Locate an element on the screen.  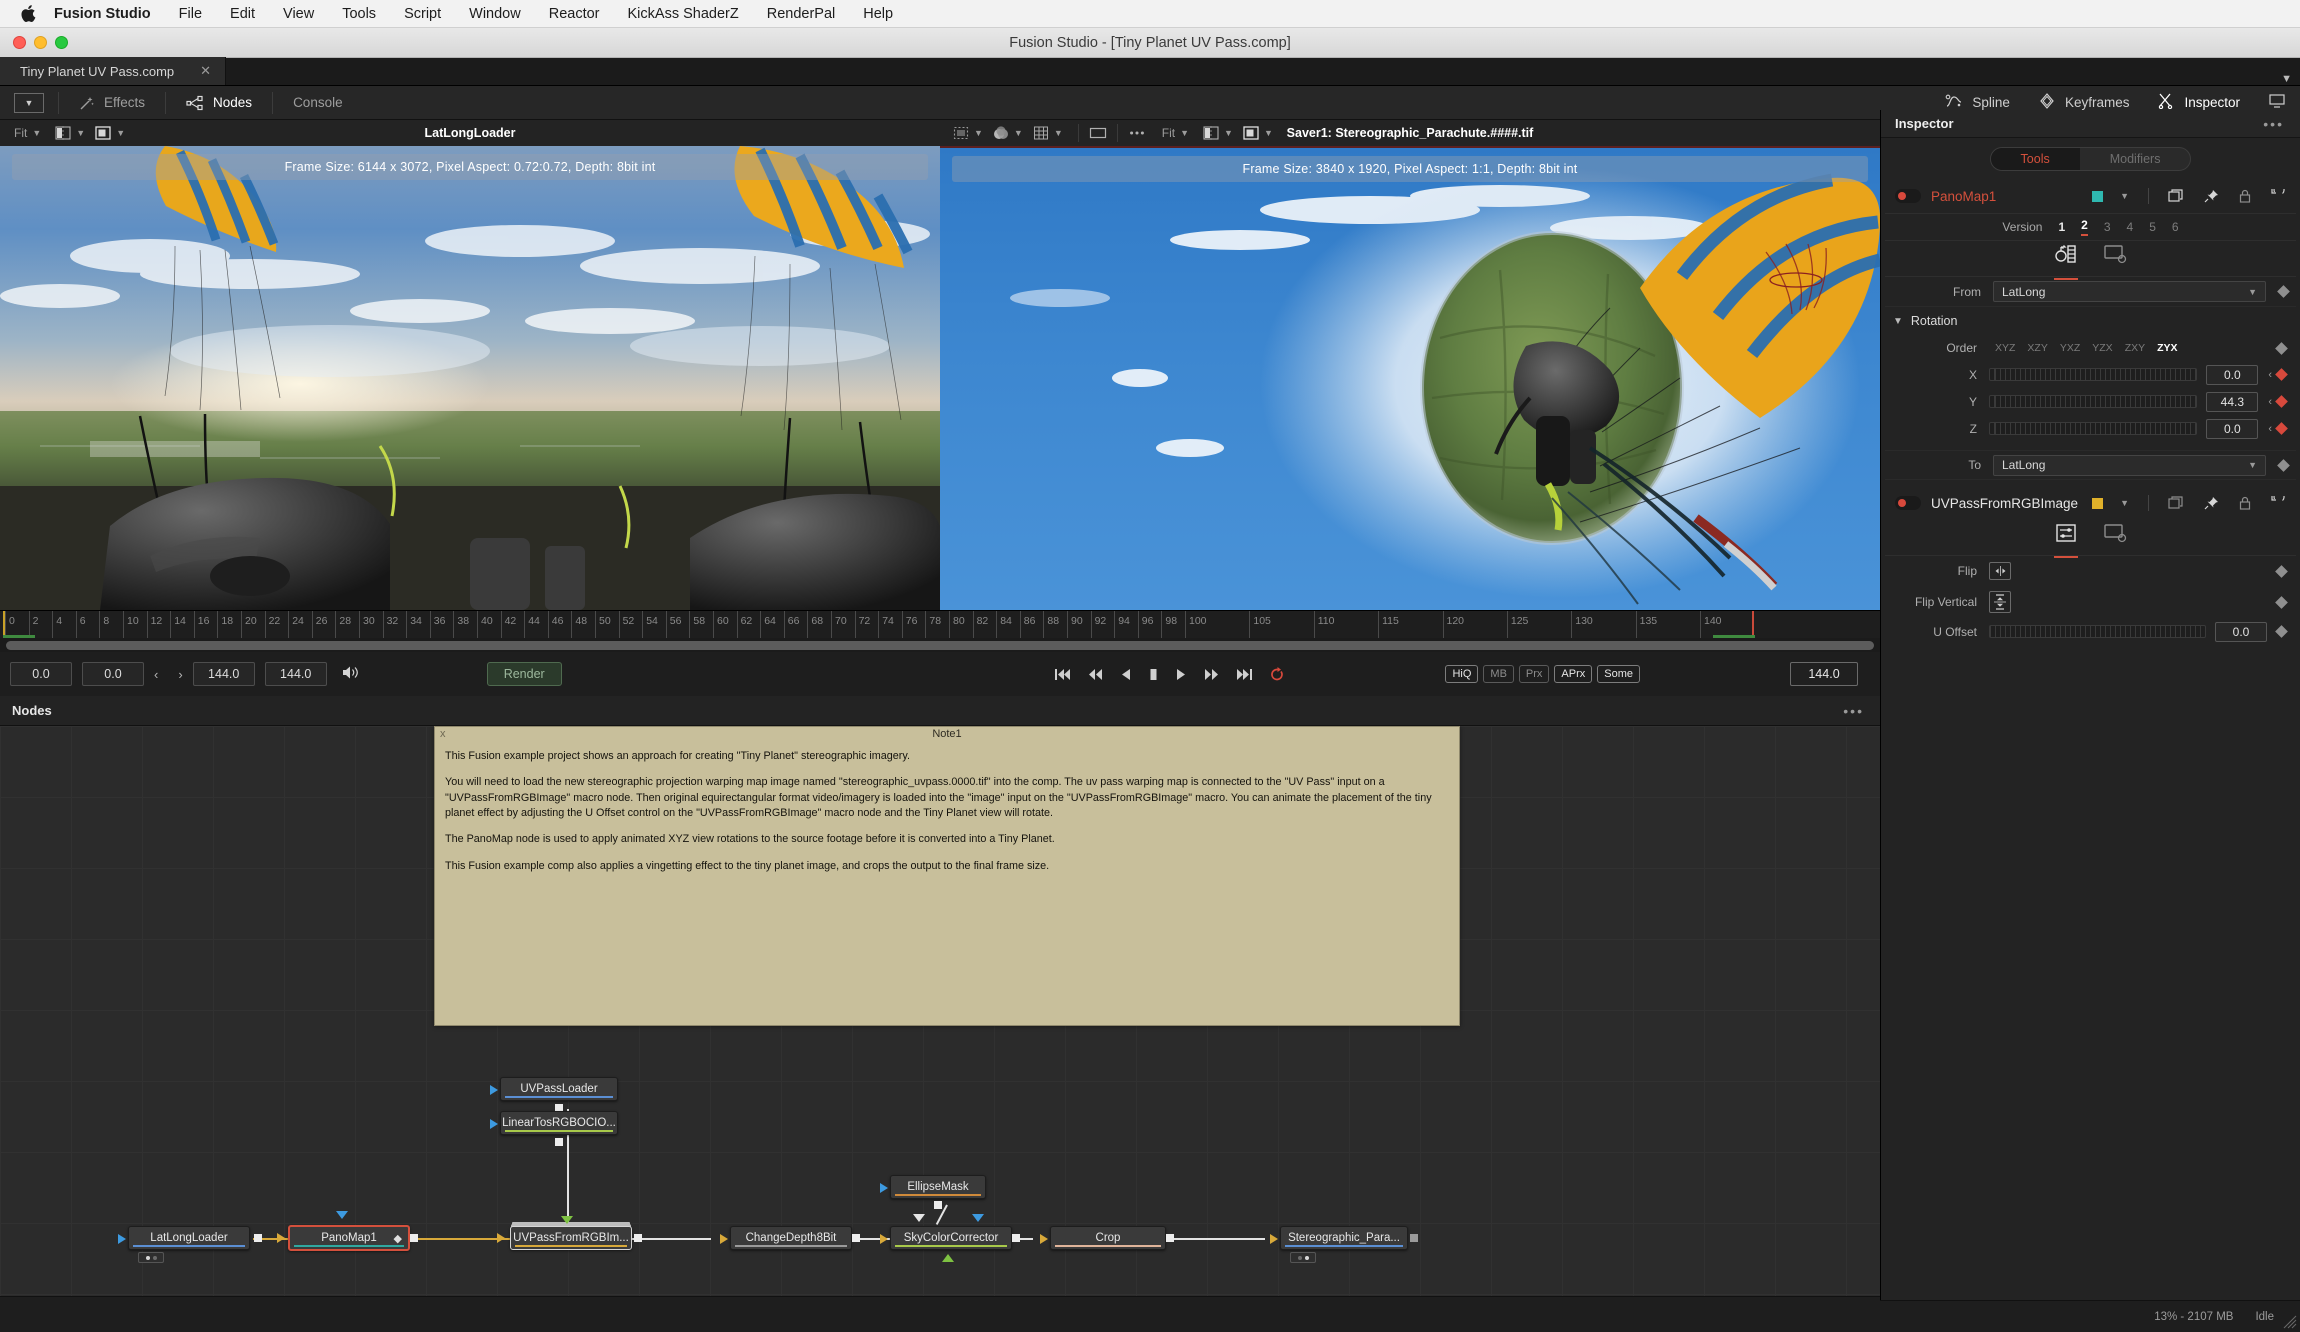
tab-modifiers: Modifiers is located at coordinates (2135, 159).